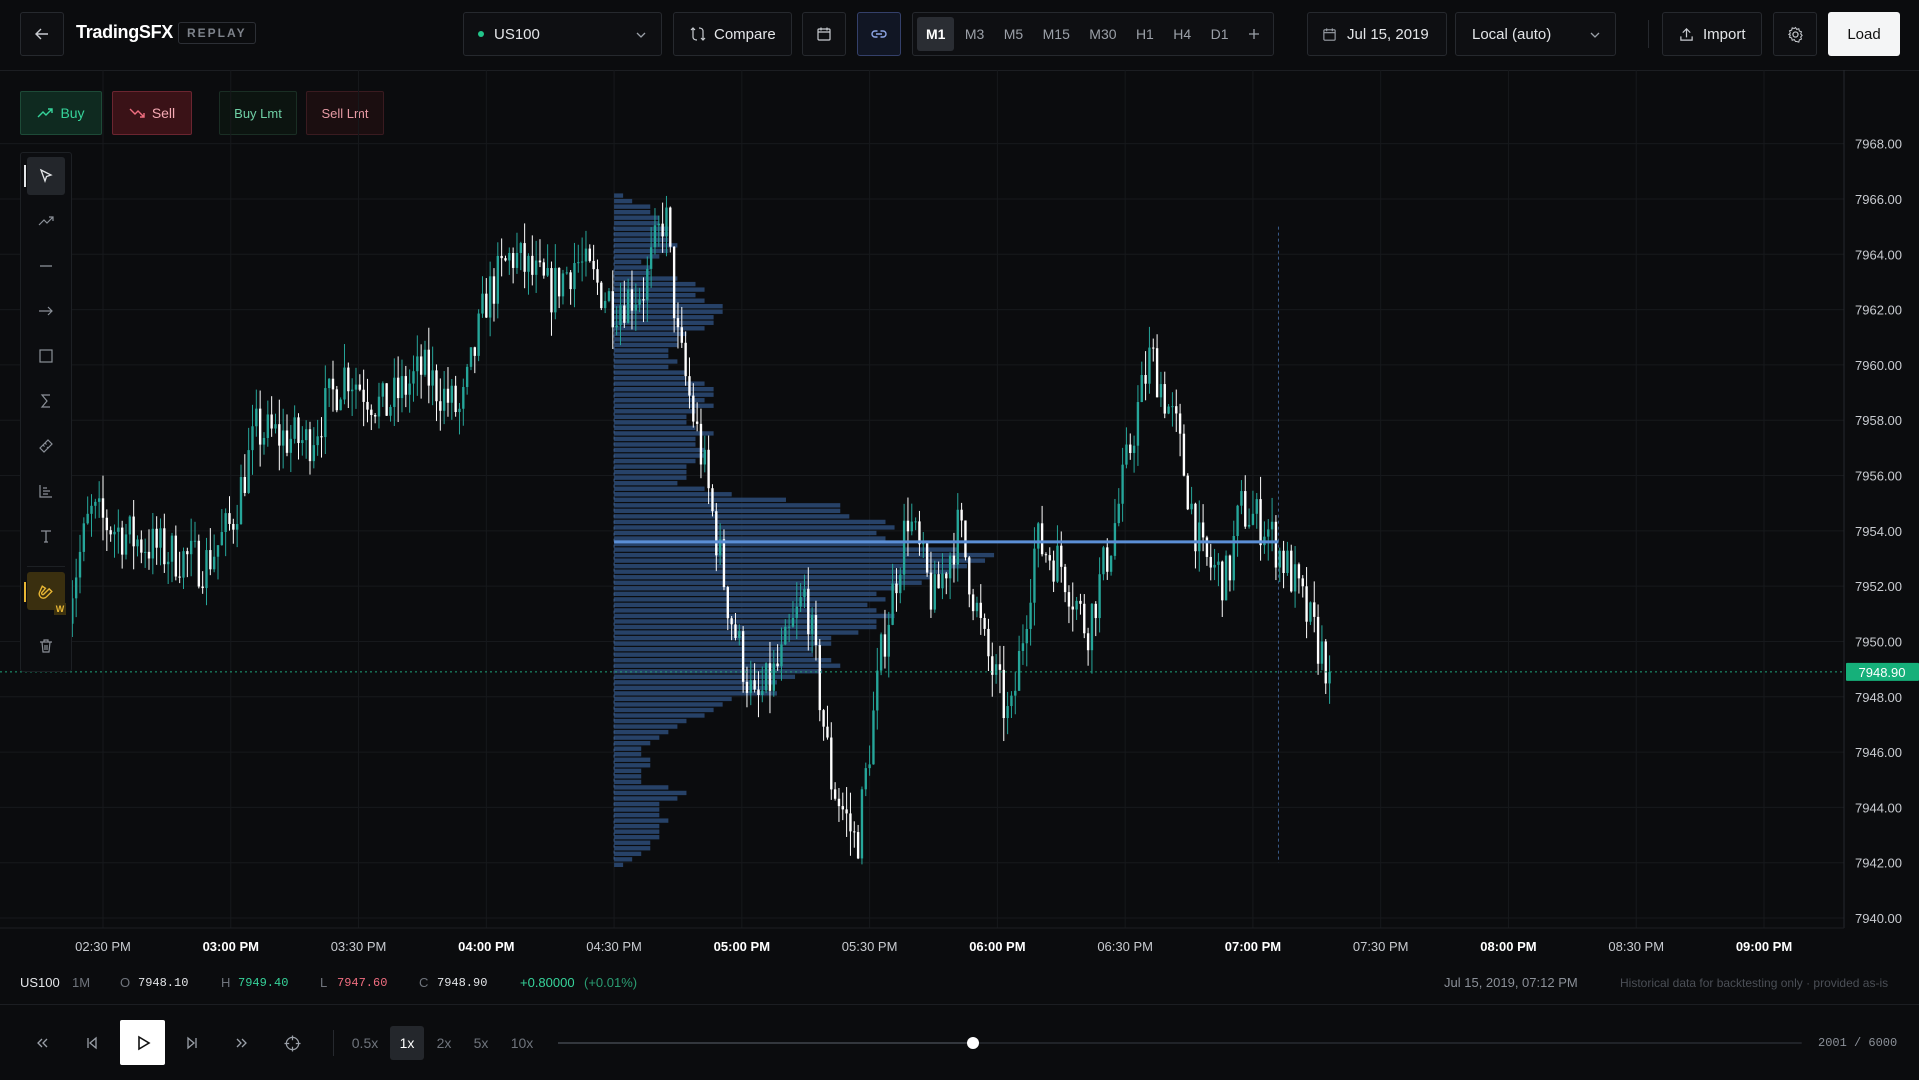  Describe the element at coordinates (407, 1043) in the screenshot. I see `speed-1x: 1x` at that location.